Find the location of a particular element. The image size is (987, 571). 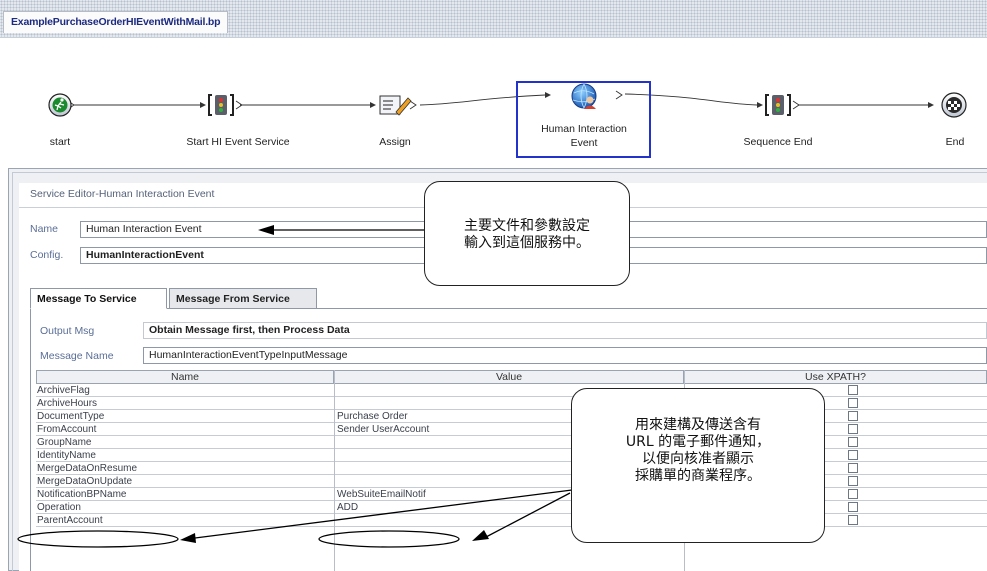

callout-line: 主要文件和參數設定 is located at coordinates (527, 226).